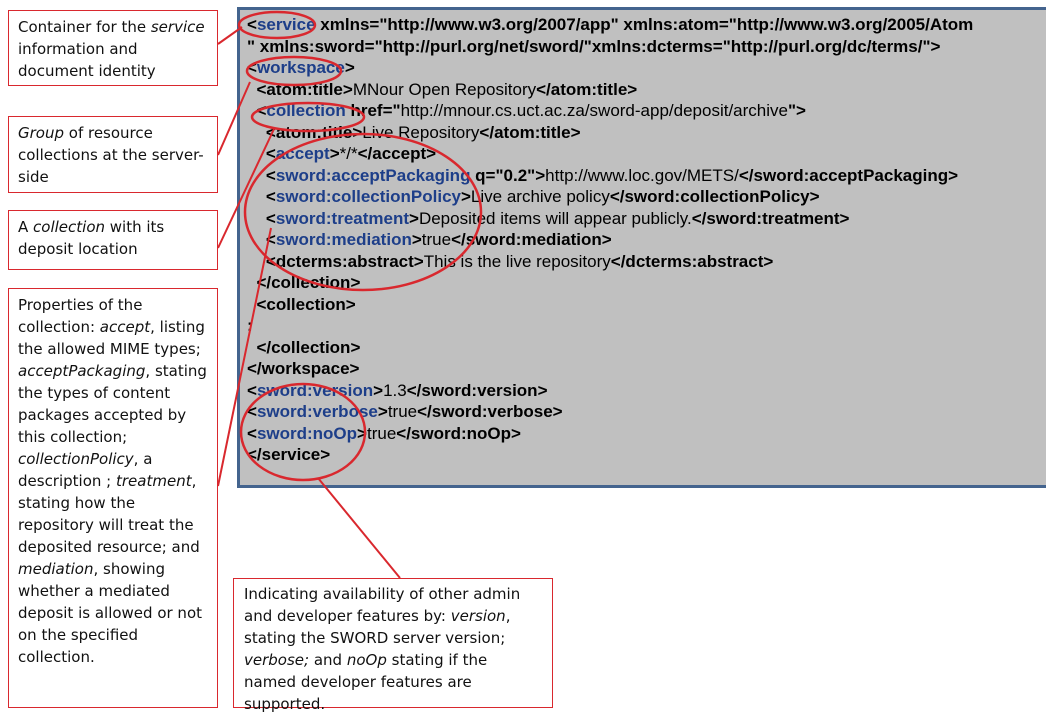  What do you see at coordinates (610, 305) in the screenshot?
I see `xml-line: <collection>` at bounding box center [610, 305].